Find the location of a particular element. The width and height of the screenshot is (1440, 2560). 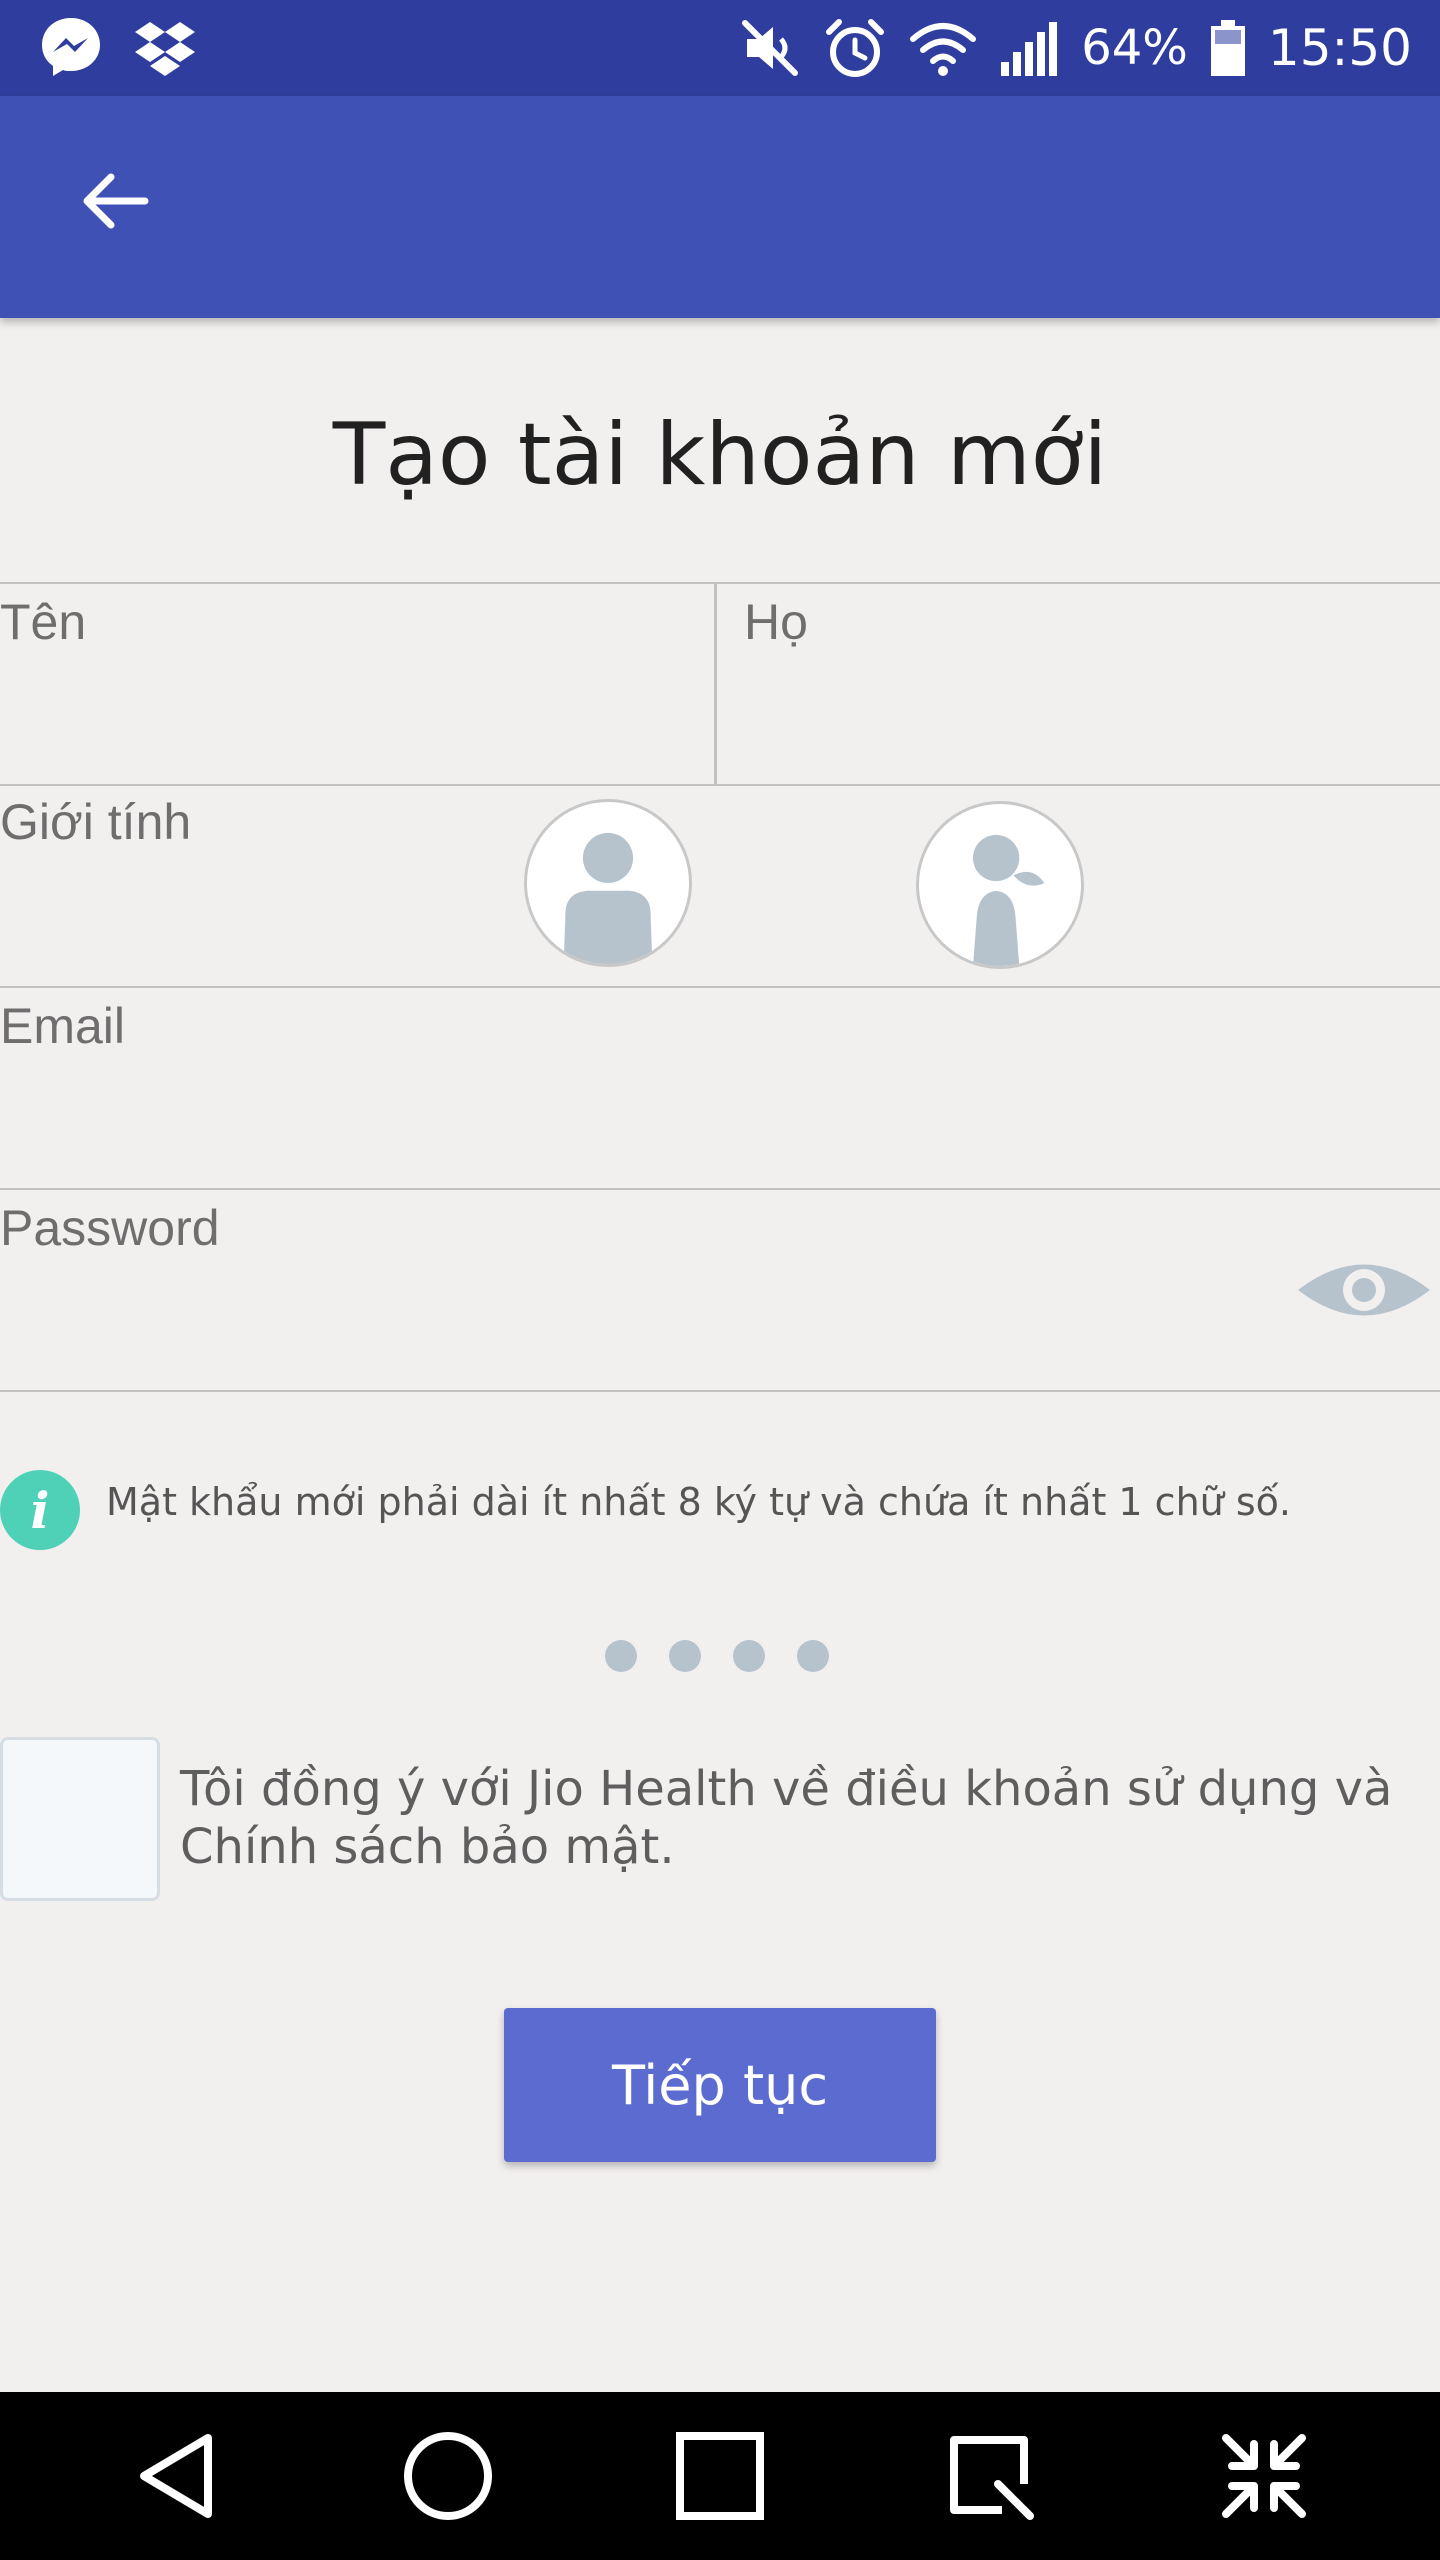

mute-icon is located at coordinates (770, 48).